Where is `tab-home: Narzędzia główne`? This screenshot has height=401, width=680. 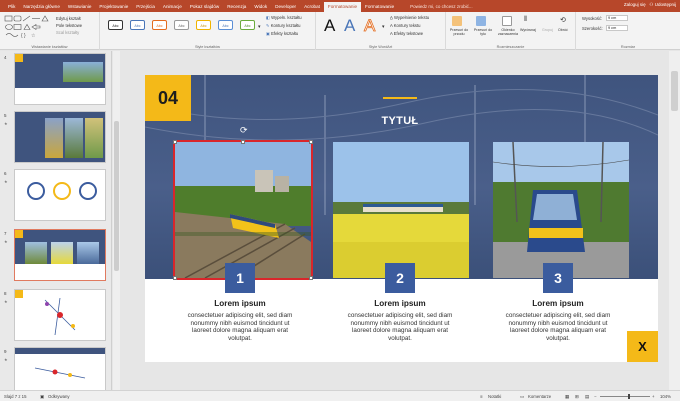 tab-home: Narzędzia główne is located at coordinates (41, 7).